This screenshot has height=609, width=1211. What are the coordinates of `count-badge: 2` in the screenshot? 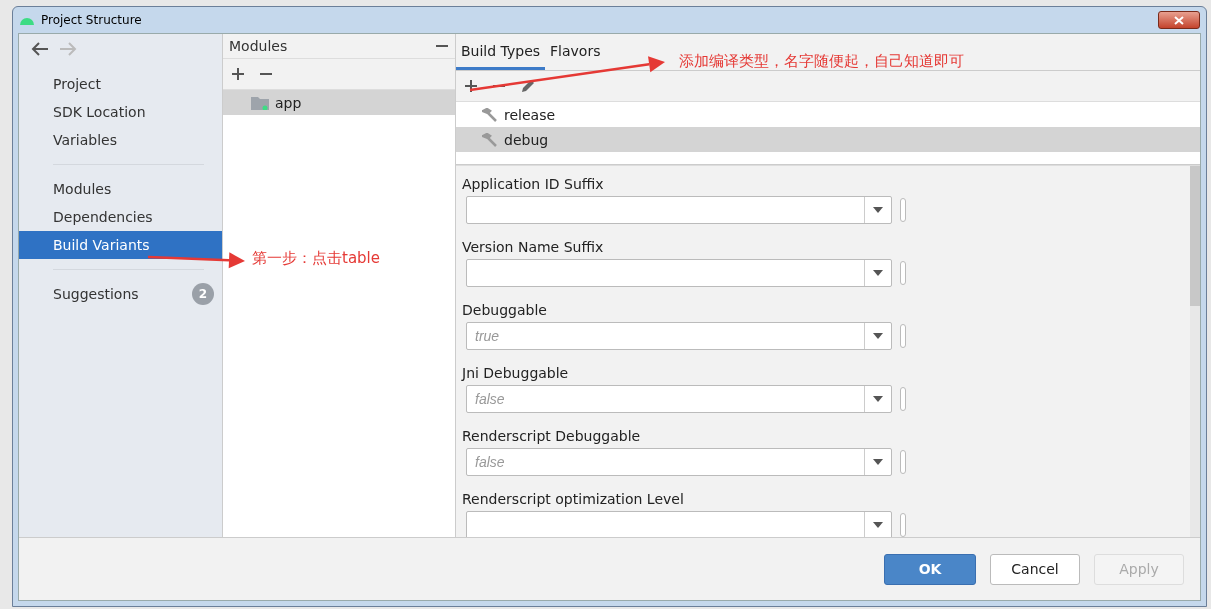 It's located at (203, 294).